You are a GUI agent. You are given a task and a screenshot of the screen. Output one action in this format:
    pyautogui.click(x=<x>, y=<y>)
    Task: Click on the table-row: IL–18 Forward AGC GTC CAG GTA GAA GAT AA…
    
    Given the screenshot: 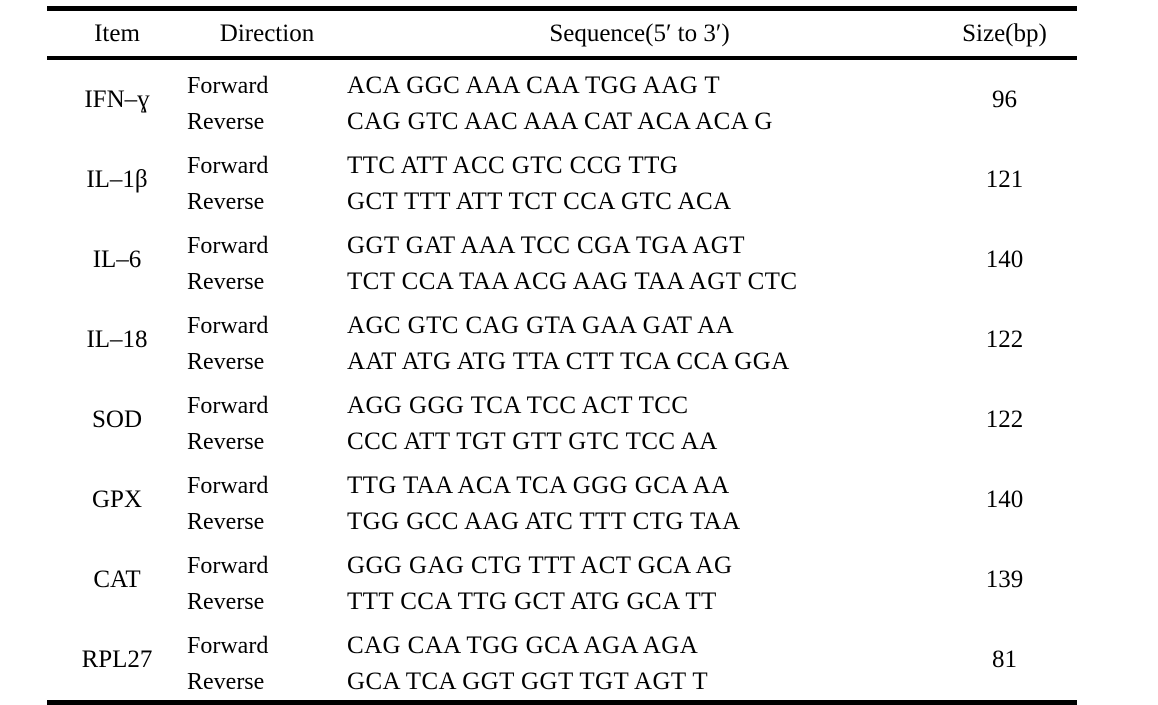 What is the action you would take?
    pyautogui.click(x=562, y=326)
    